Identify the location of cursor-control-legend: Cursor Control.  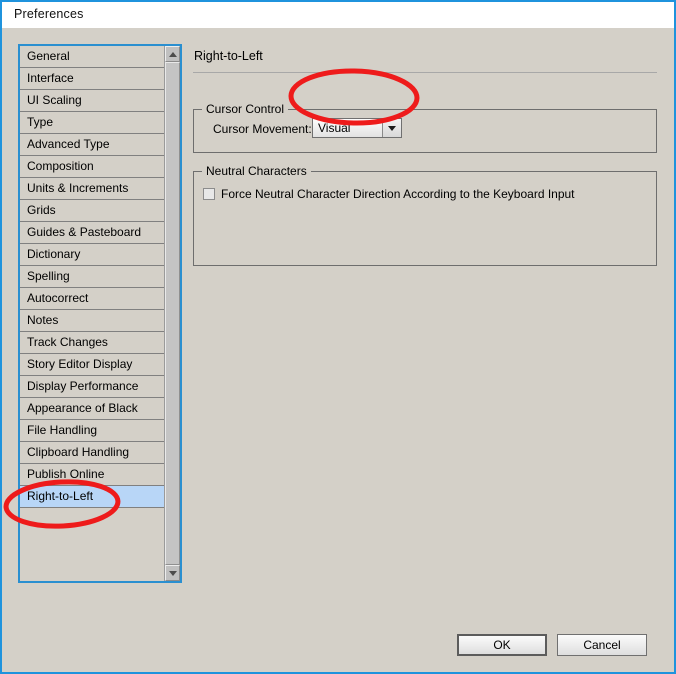
(245, 109).